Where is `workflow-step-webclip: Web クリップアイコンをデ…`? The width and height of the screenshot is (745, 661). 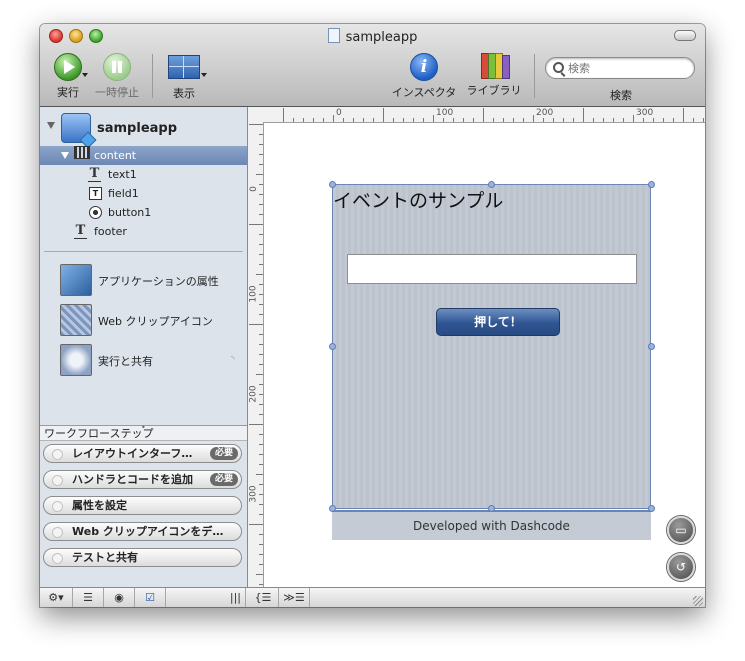
workflow-step-webclip: Web クリップアイコンをデ… is located at coordinates (142, 531).